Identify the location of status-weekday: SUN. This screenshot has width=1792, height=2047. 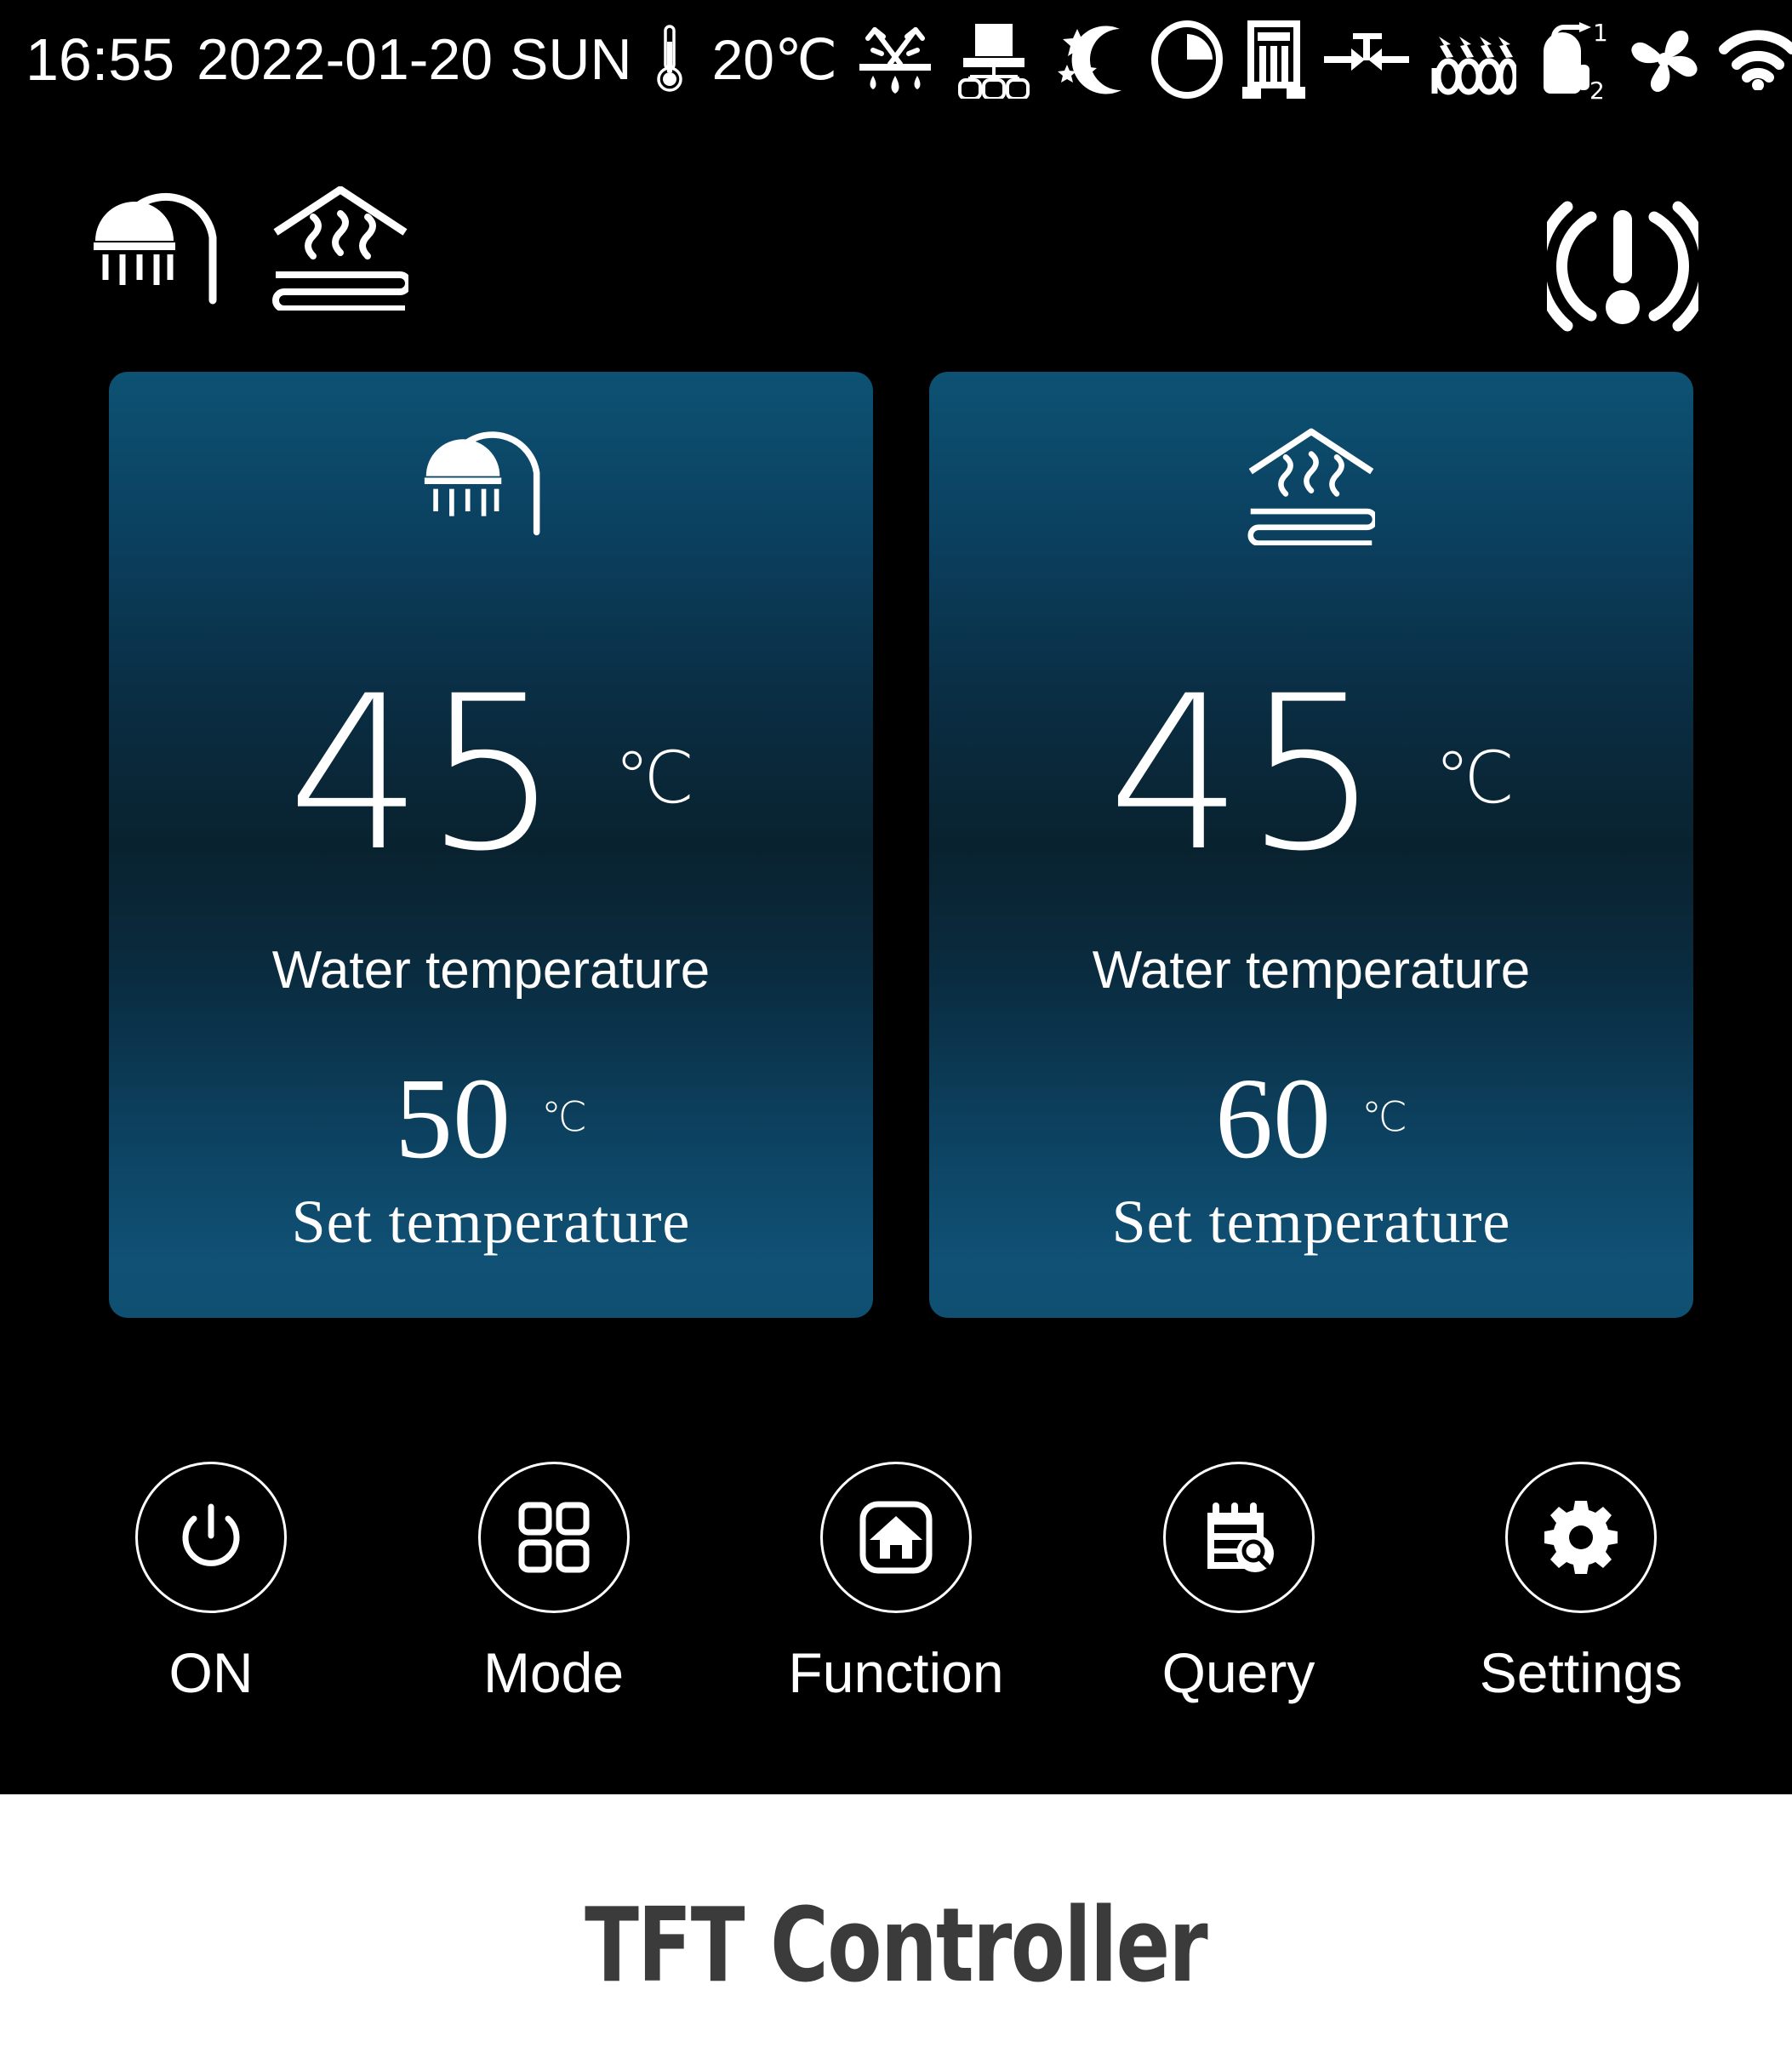
(571, 59).